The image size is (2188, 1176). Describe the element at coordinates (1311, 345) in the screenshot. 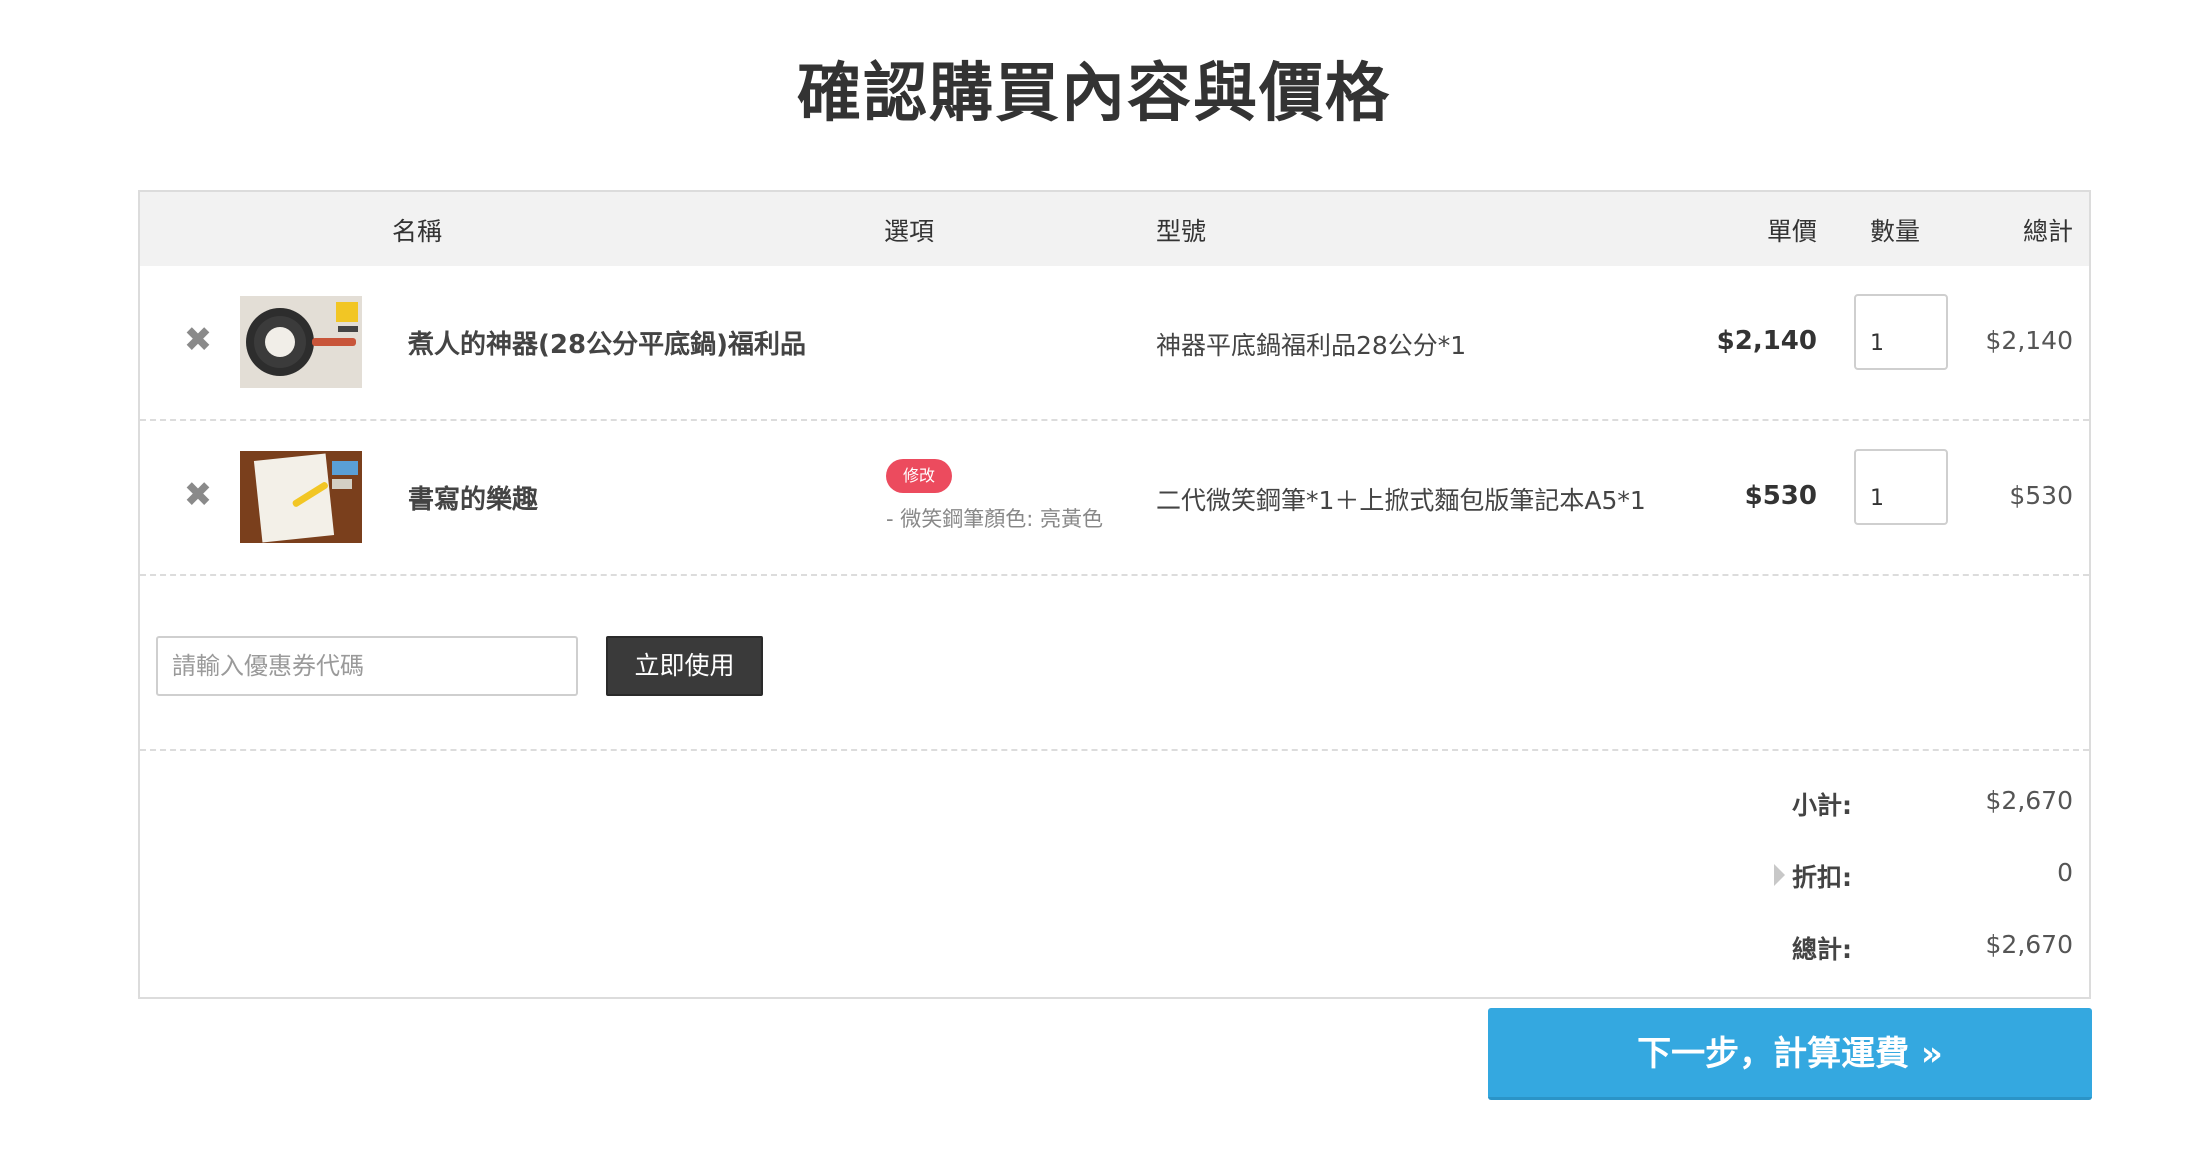

I see `item-model: 神器平底鍋福利品28公分*1` at that location.